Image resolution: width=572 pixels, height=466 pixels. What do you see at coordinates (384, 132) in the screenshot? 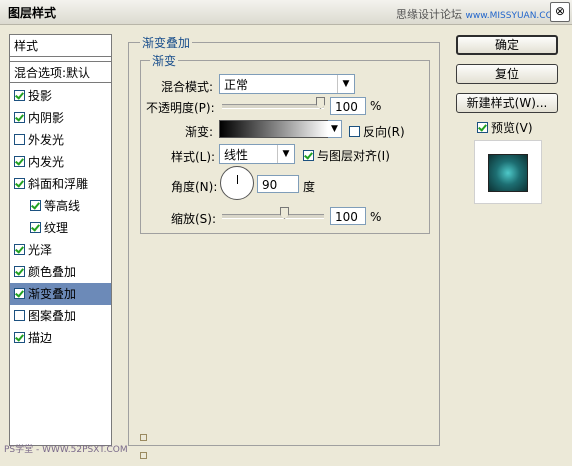
I see `reverse-label: 反向(R)` at bounding box center [384, 132].